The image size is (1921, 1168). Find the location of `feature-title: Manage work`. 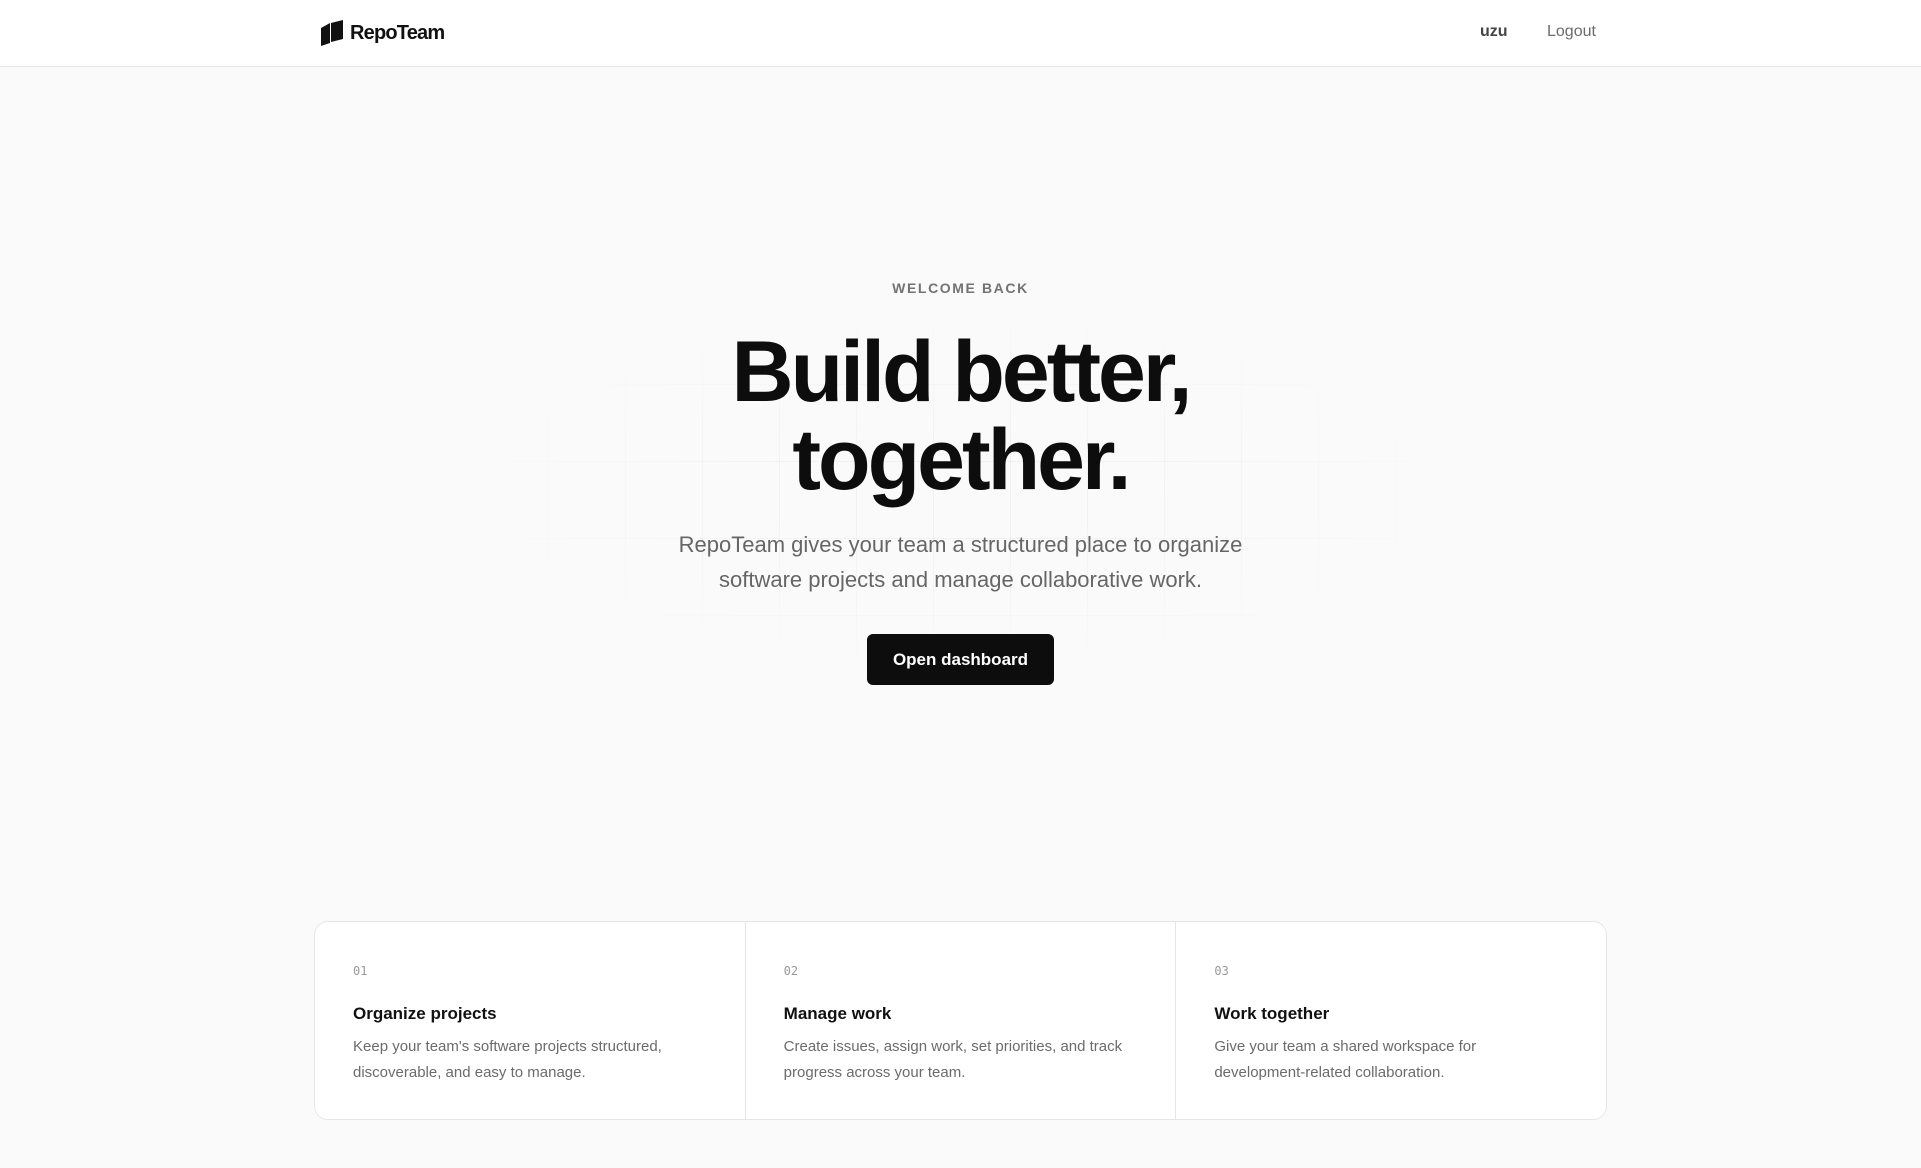

feature-title: Manage work is located at coordinates (837, 1013).